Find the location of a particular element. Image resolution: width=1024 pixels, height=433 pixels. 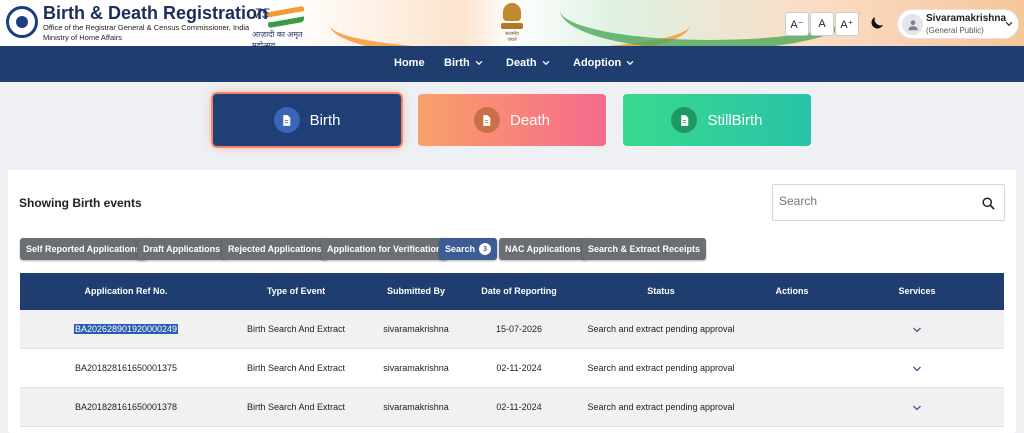

search-box is located at coordinates (888, 202).